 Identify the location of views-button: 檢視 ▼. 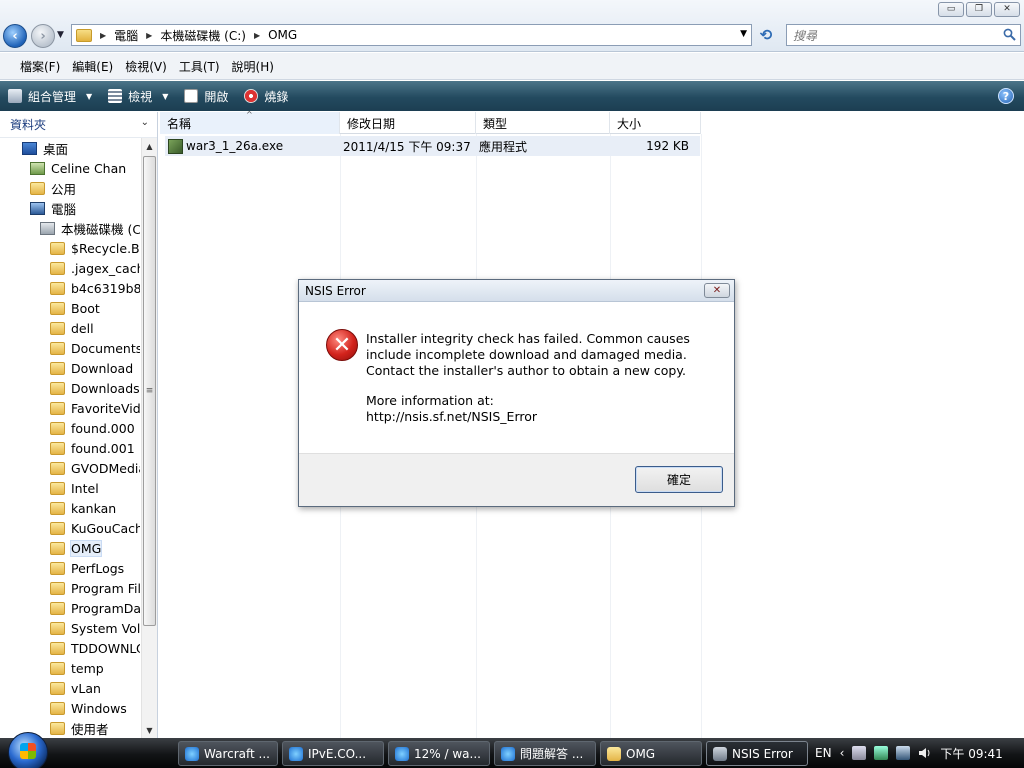
(138, 96).